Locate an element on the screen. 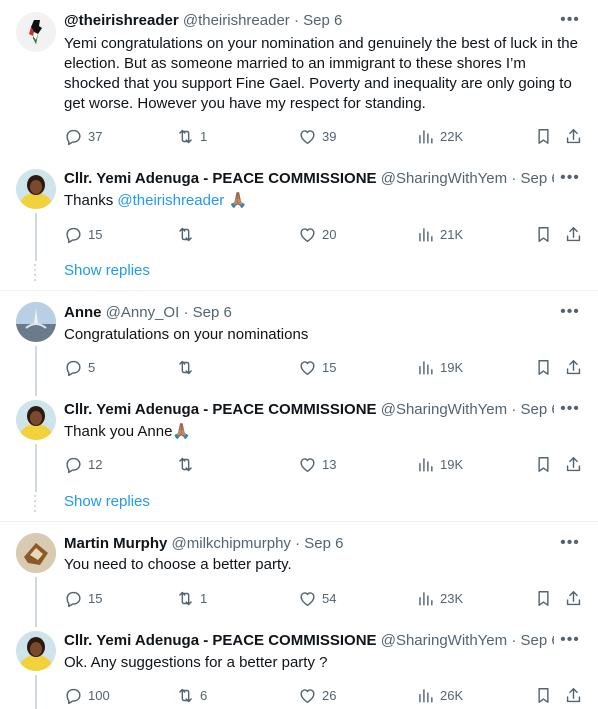 This screenshot has width=598, height=709. author-handle: @milkchipmurphy is located at coordinates (231, 543).